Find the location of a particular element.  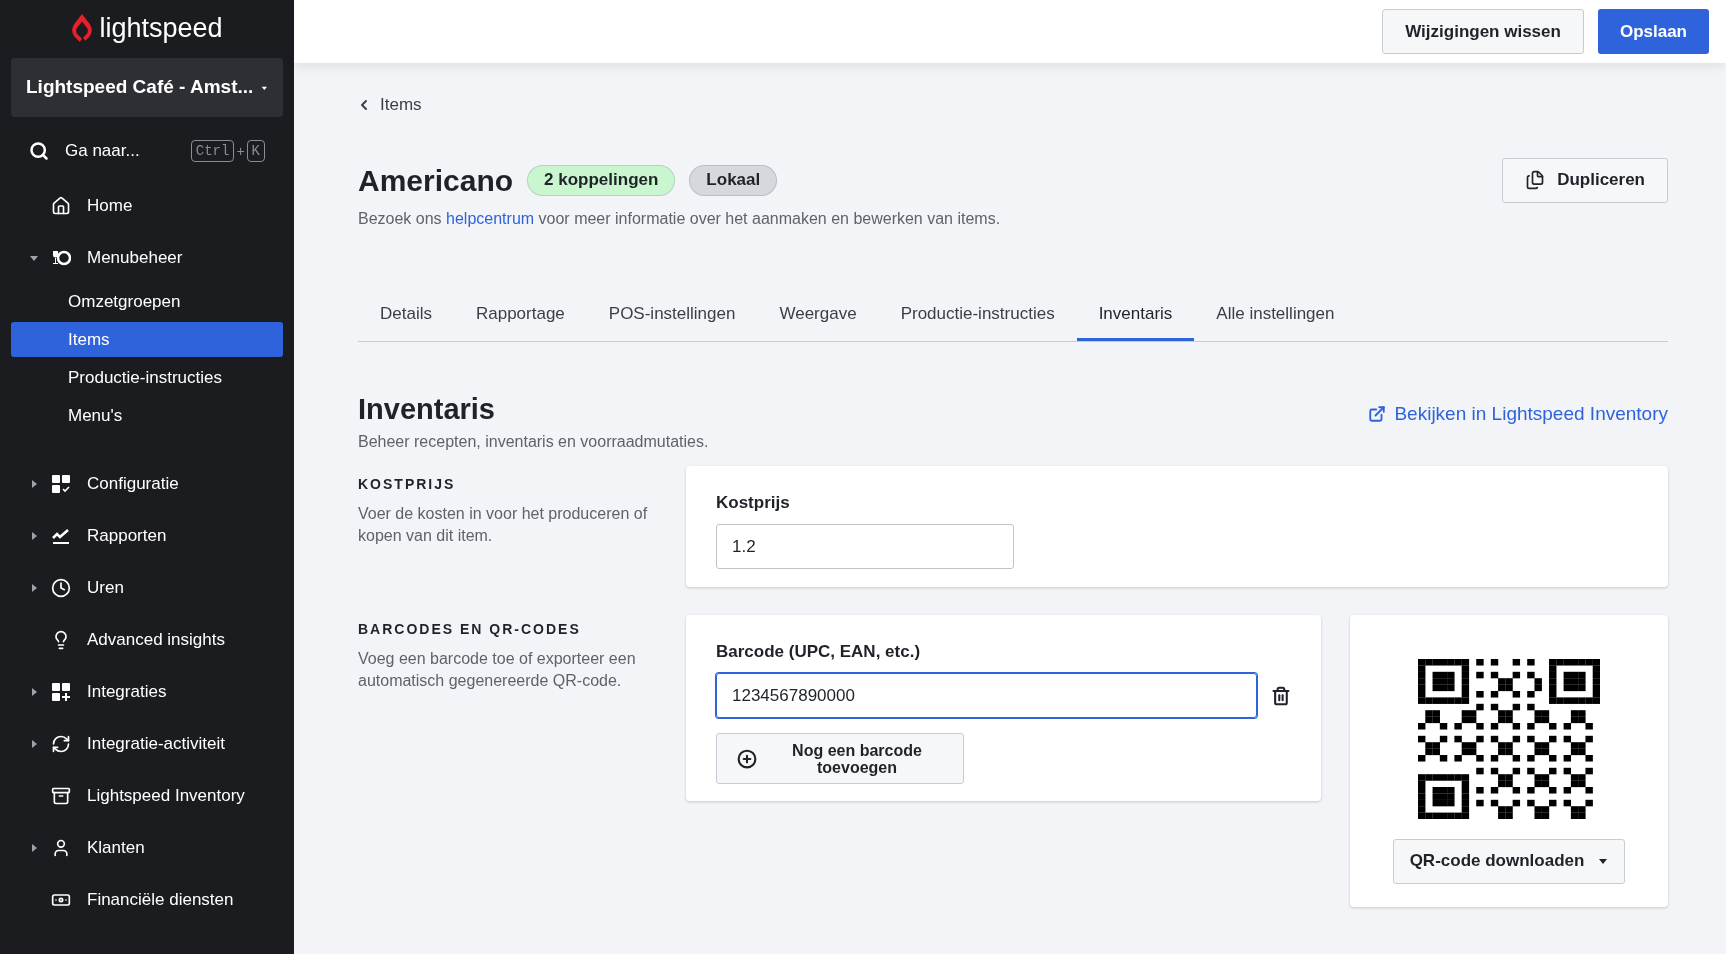

nav-item: Rapporten is located at coordinates (147, 536).